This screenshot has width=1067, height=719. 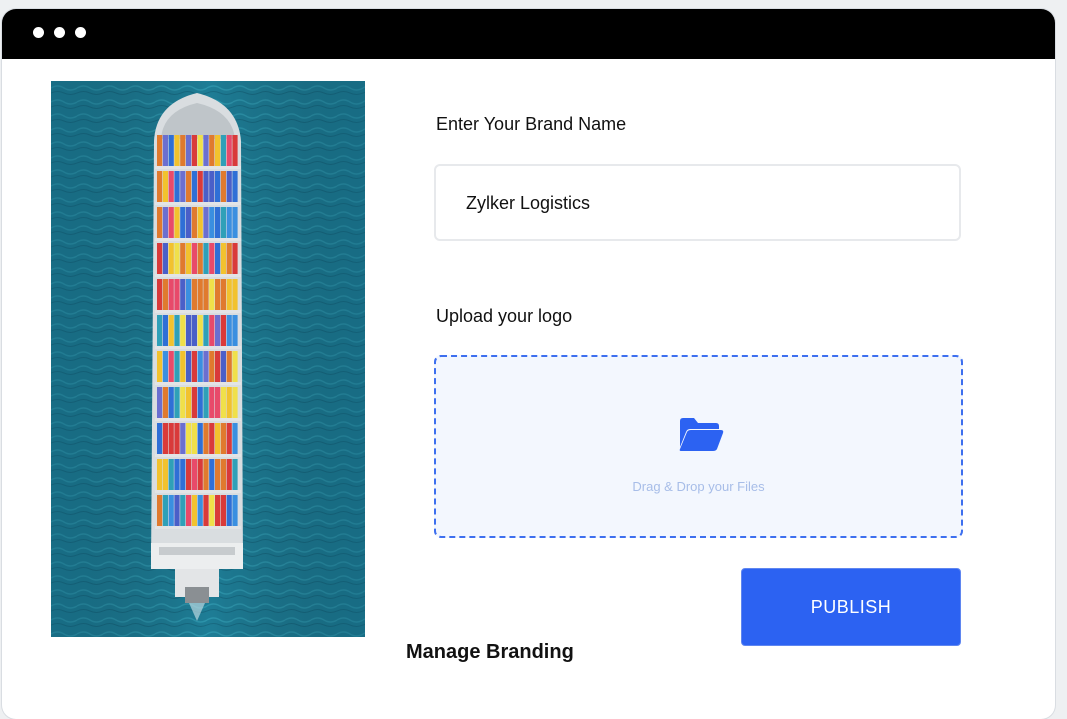 What do you see at coordinates (531, 124) in the screenshot?
I see `brand-name-label: Enter Your Brand Name` at bounding box center [531, 124].